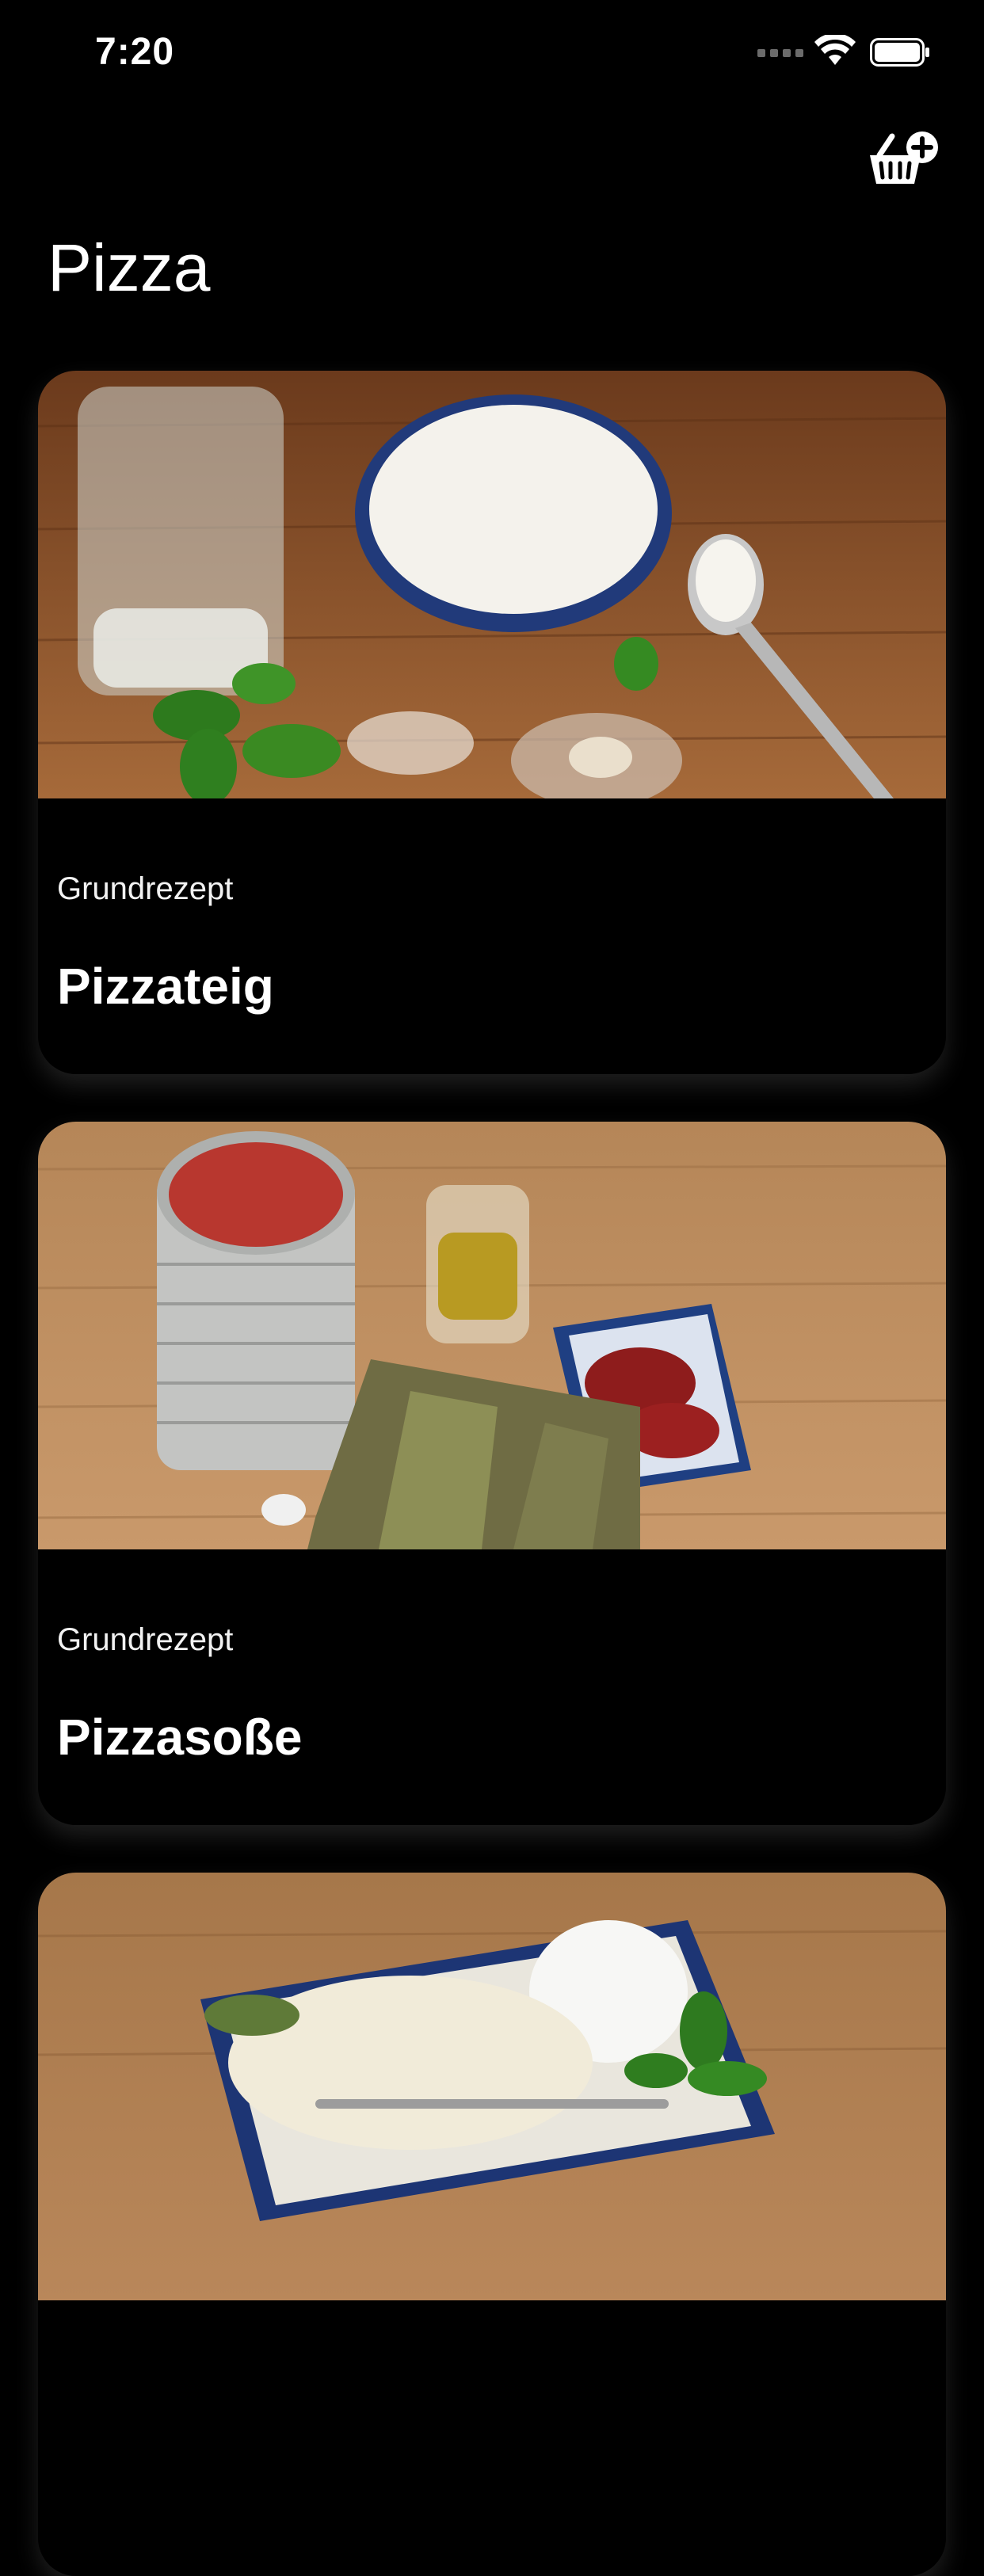  Describe the element at coordinates (492, 56) in the screenshot. I see `status-bar: 7:20` at that location.